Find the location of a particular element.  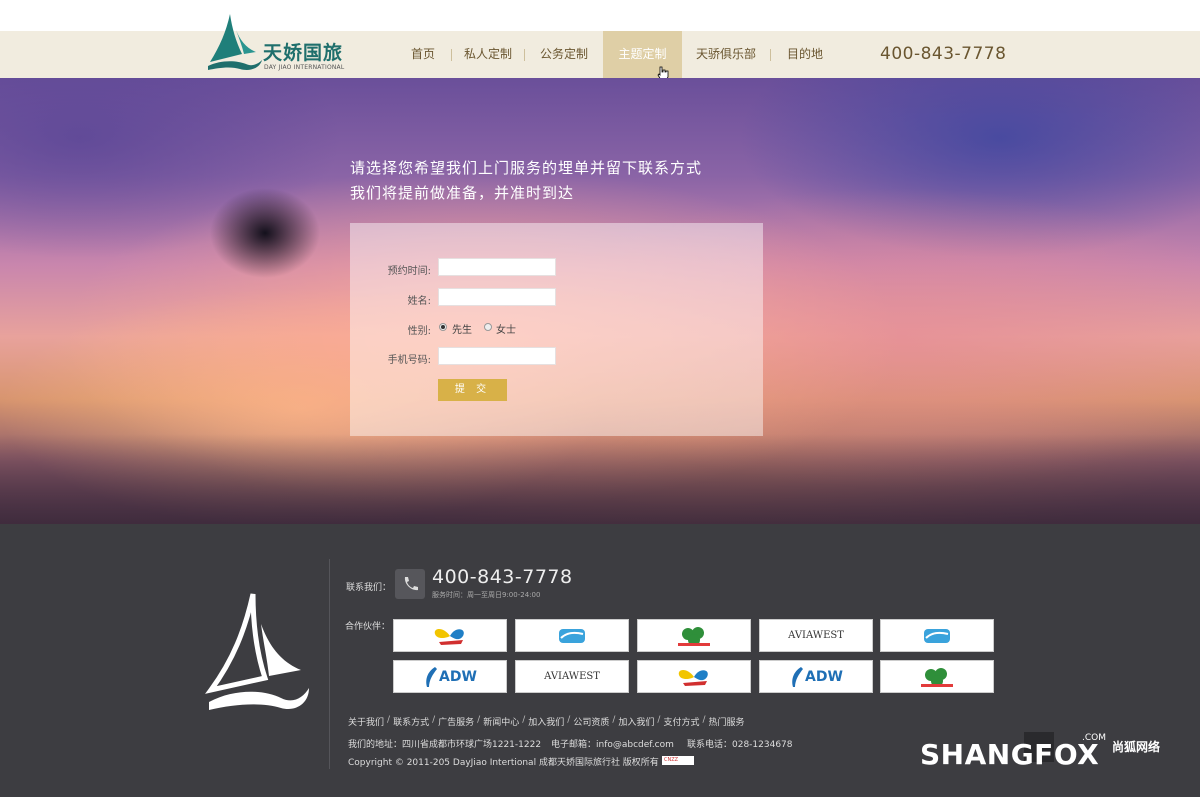

contact-label: 联系我们： is located at coordinates (369, 588).